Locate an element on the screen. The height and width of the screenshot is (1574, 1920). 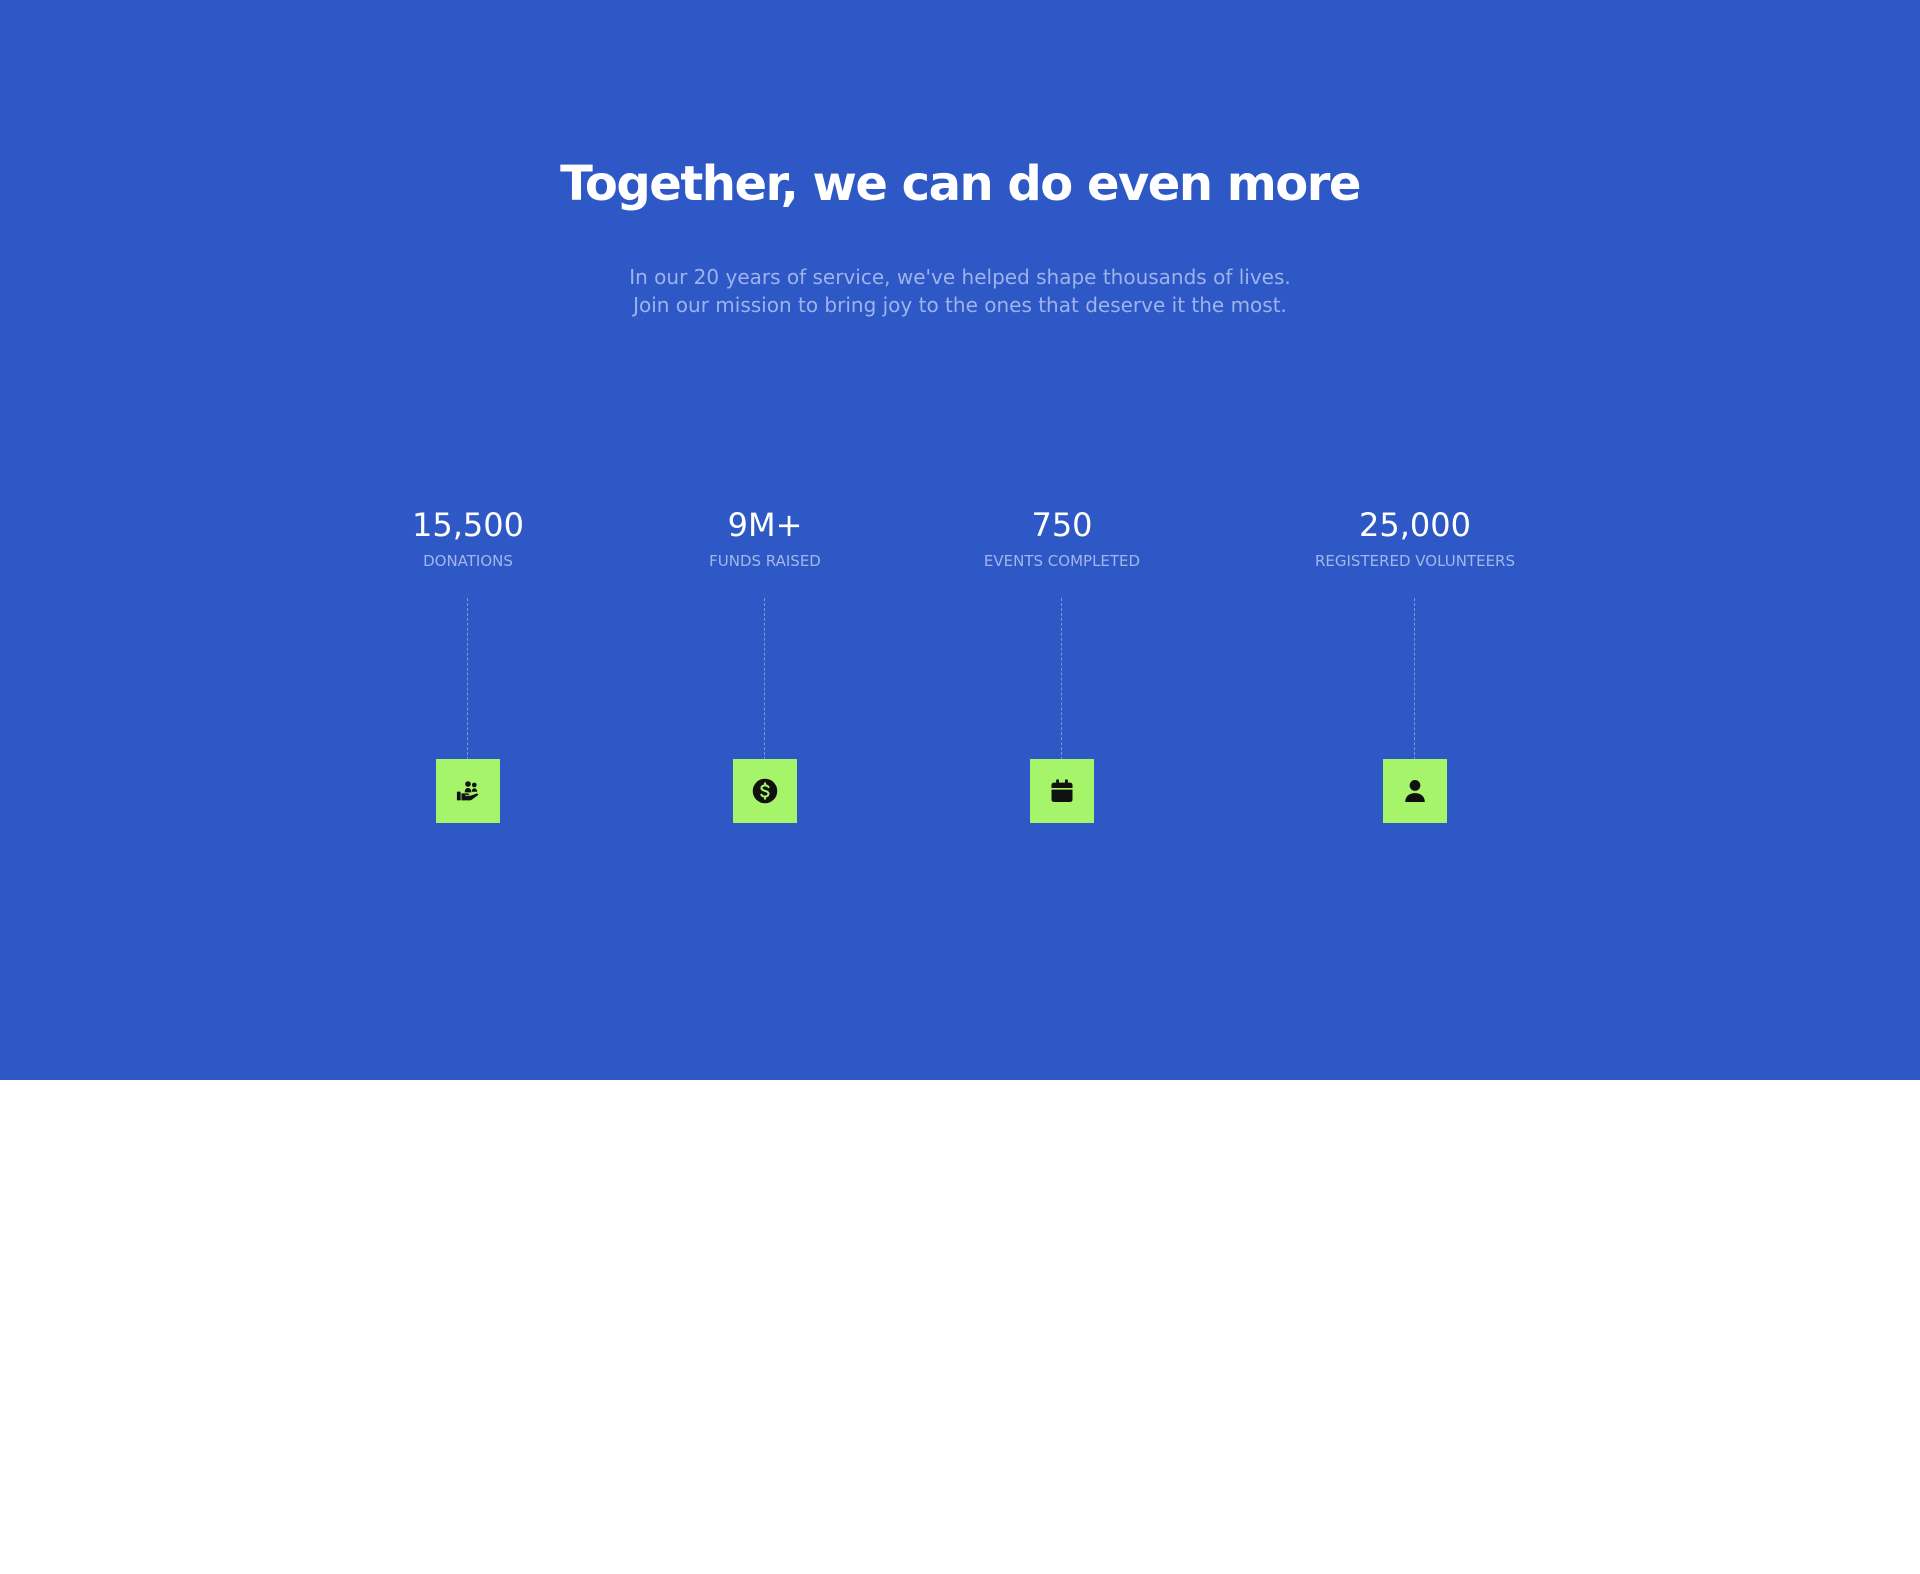
stat-donations: 15,500 DONATIONS is located at coordinates (468, 665).